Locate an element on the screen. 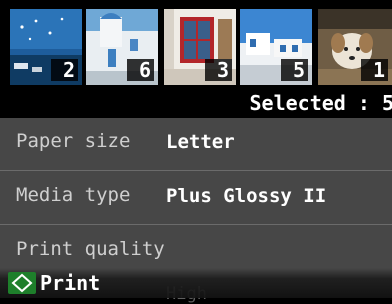  selected-count-text: Selected : 5 is located at coordinates (321, 103).